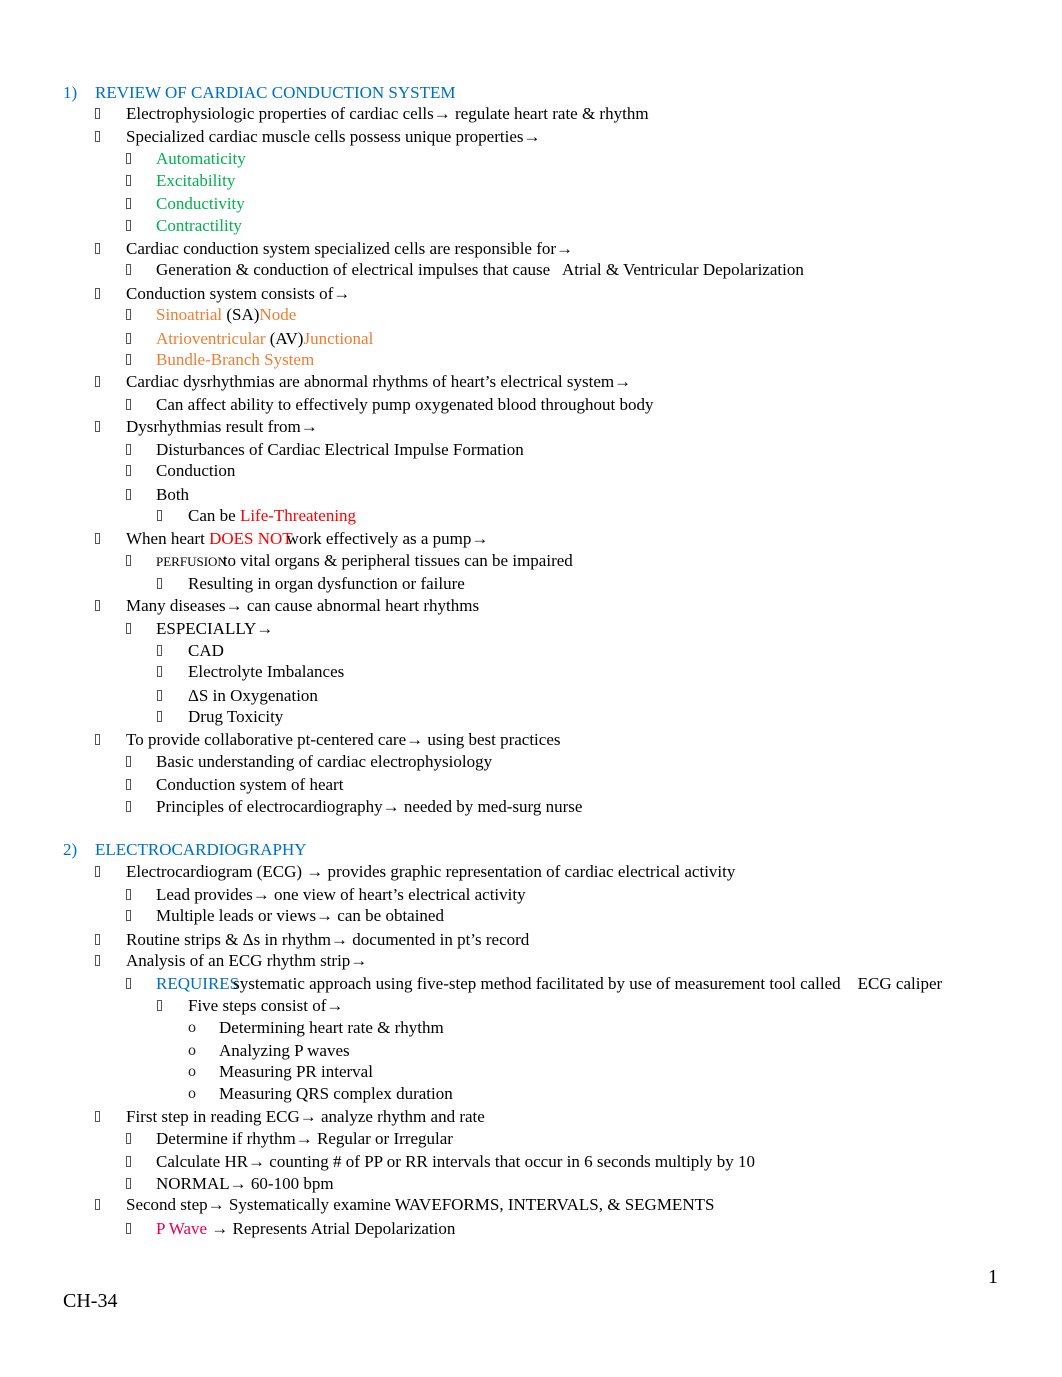 This screenshot has height=1377, width=1062. What do you see at coordinates (211, 338) in the screenshot?
I see `term-text: Atrioventricular` at bounding box center [211, 338].